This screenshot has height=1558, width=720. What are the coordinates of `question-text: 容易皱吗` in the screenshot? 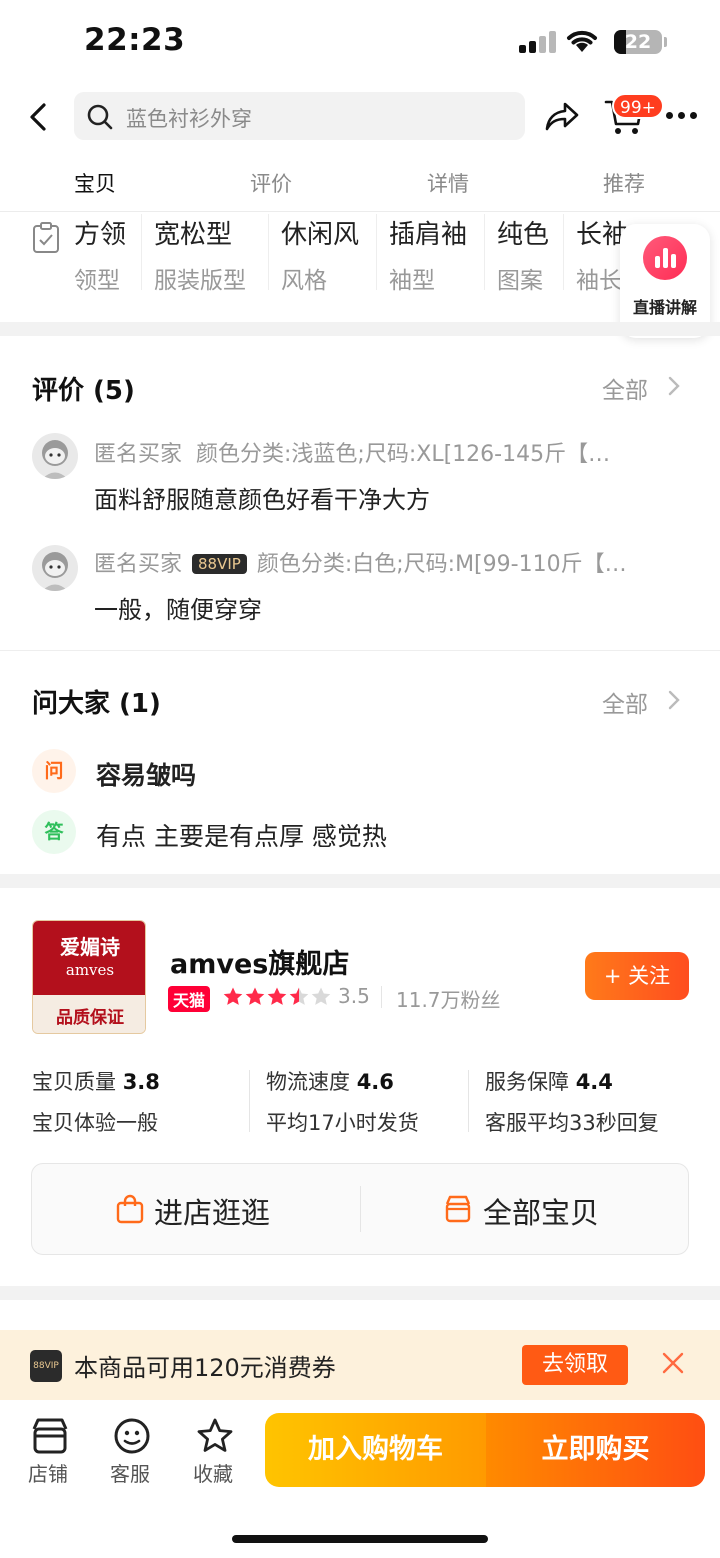 It's located at (146, 774).